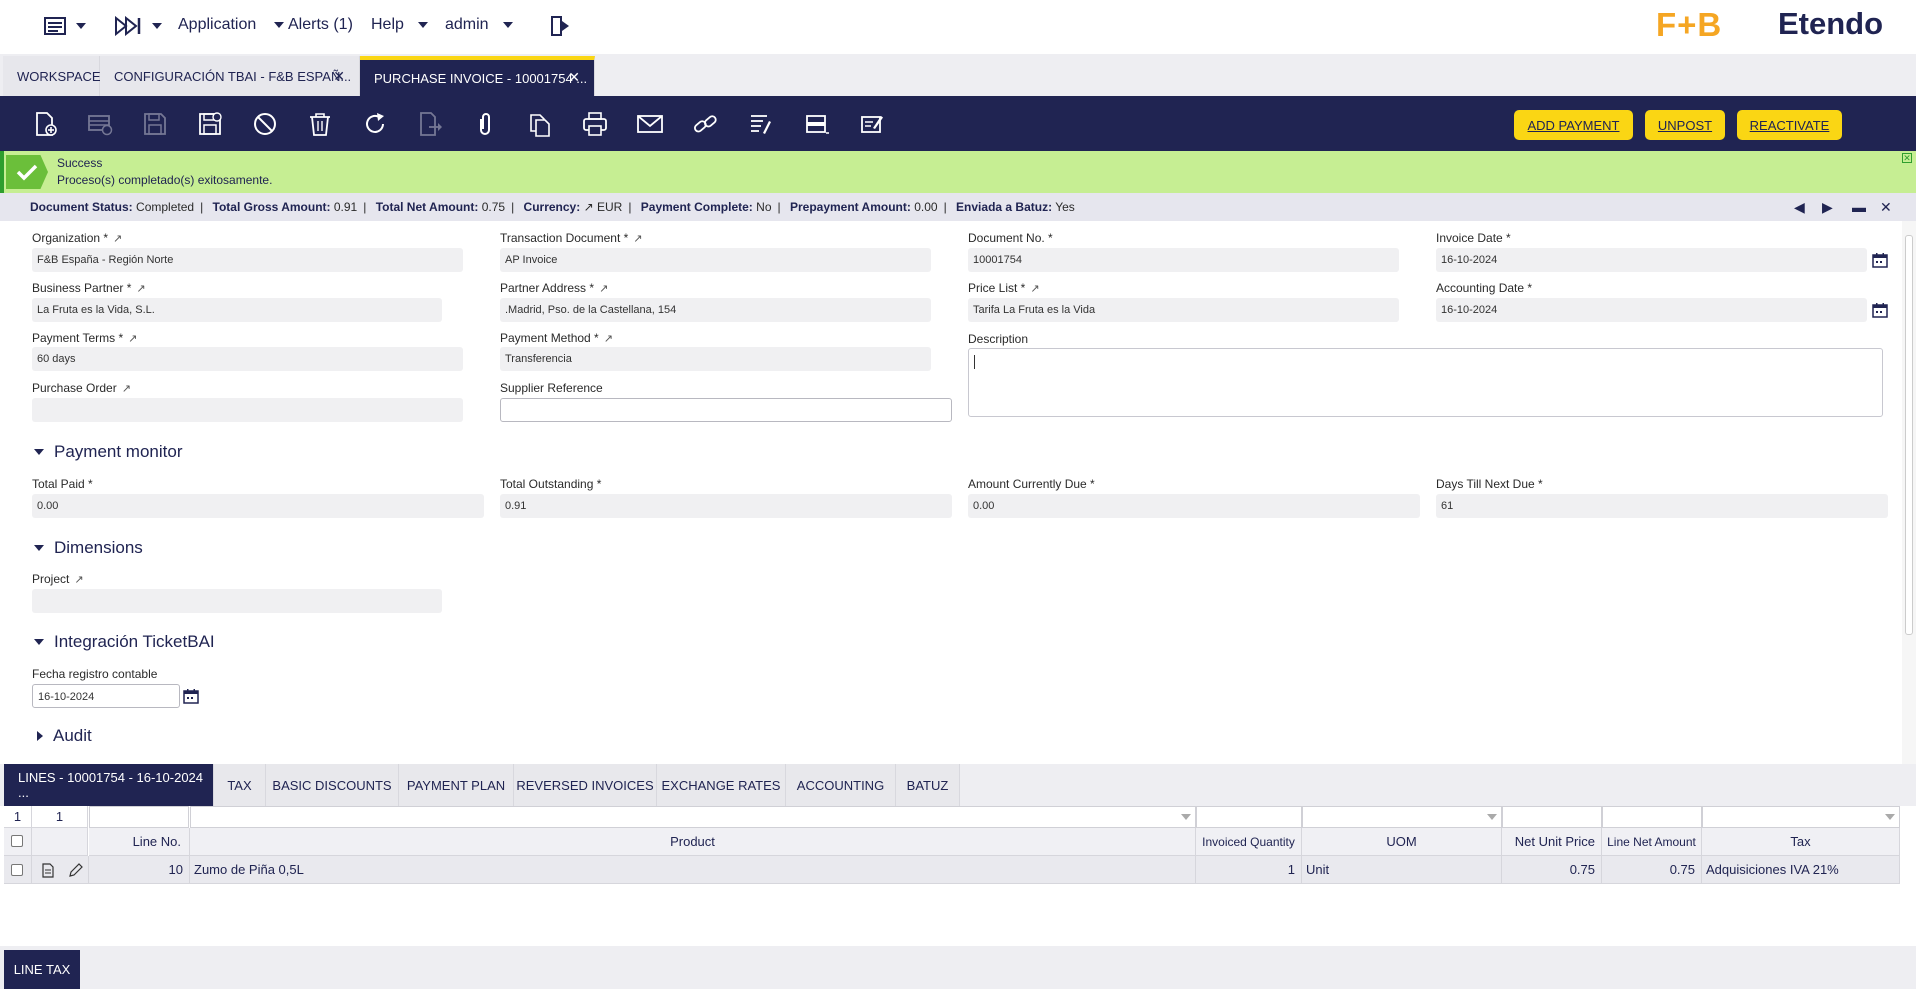 The height and width of the screenshot is (989, 1916). Describe the element at coordinates (485, 124) in the screenshot. I see `attach-button` at that location.